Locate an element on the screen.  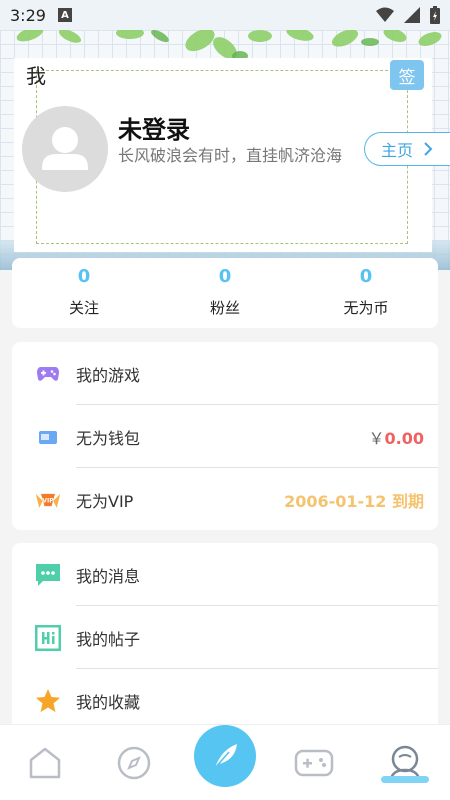
vip-icon: VIP is located at coordinates (48, 500).